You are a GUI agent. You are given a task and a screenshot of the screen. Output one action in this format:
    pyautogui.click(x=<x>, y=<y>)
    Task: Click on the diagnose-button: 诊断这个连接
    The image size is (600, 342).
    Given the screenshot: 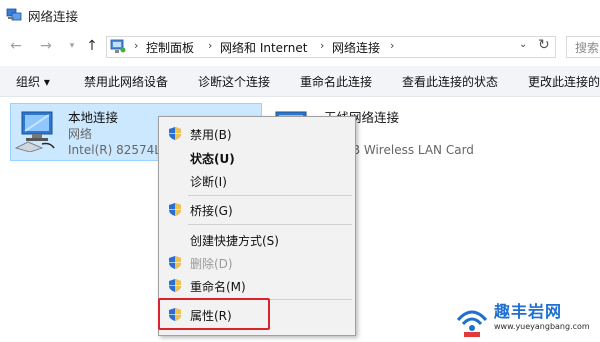 What is the action you would take?
    pyautogui.click(x=234, y=81)
    